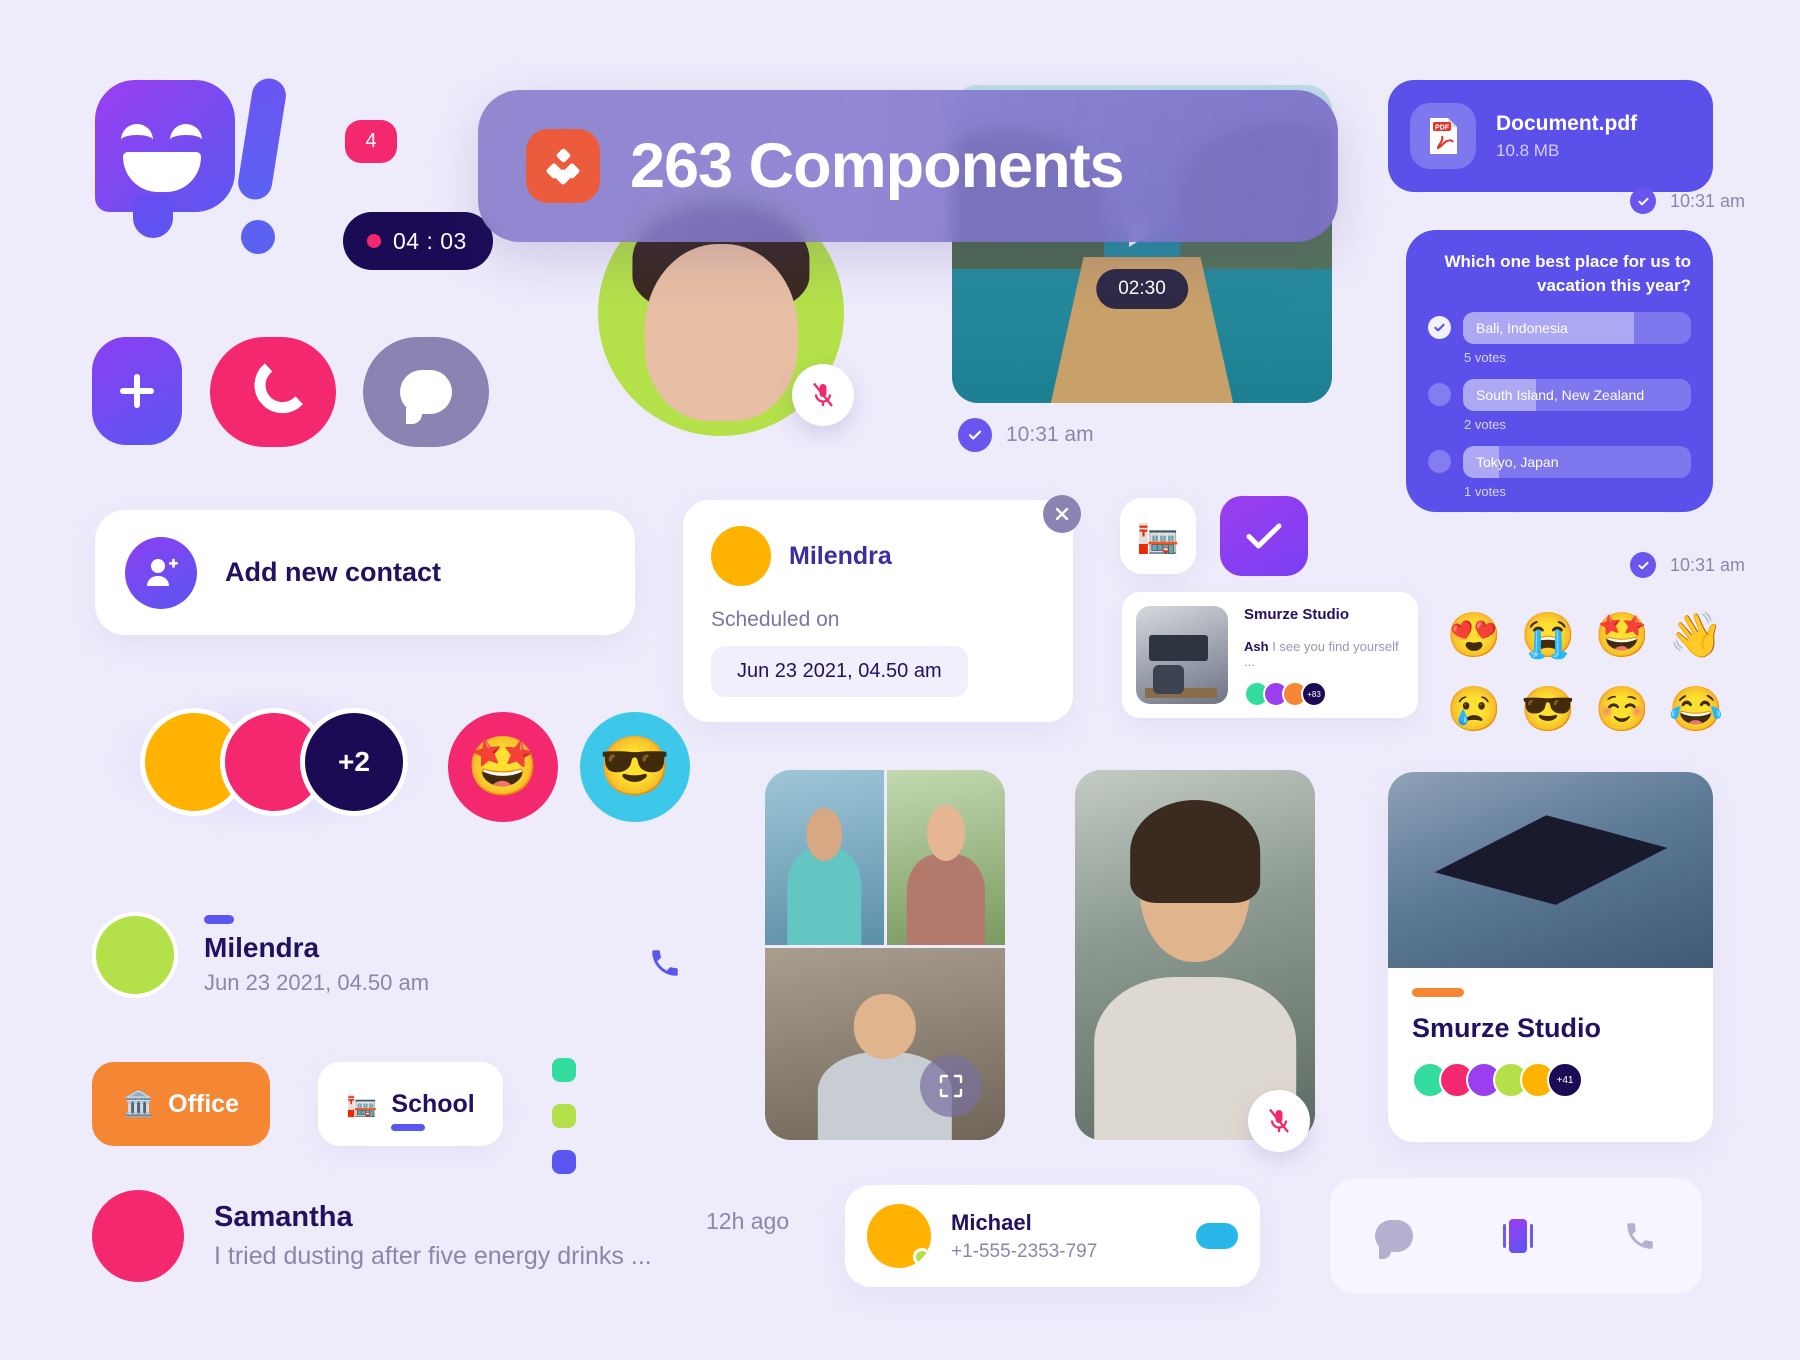 This screenshot has width=1800, height=1360. What do you see at coordinates (1550, 136) in the screenshot?
I see `pdf-file-card: PDF Document.pdf 10.8 MB` at bounding box center [1550, 136].